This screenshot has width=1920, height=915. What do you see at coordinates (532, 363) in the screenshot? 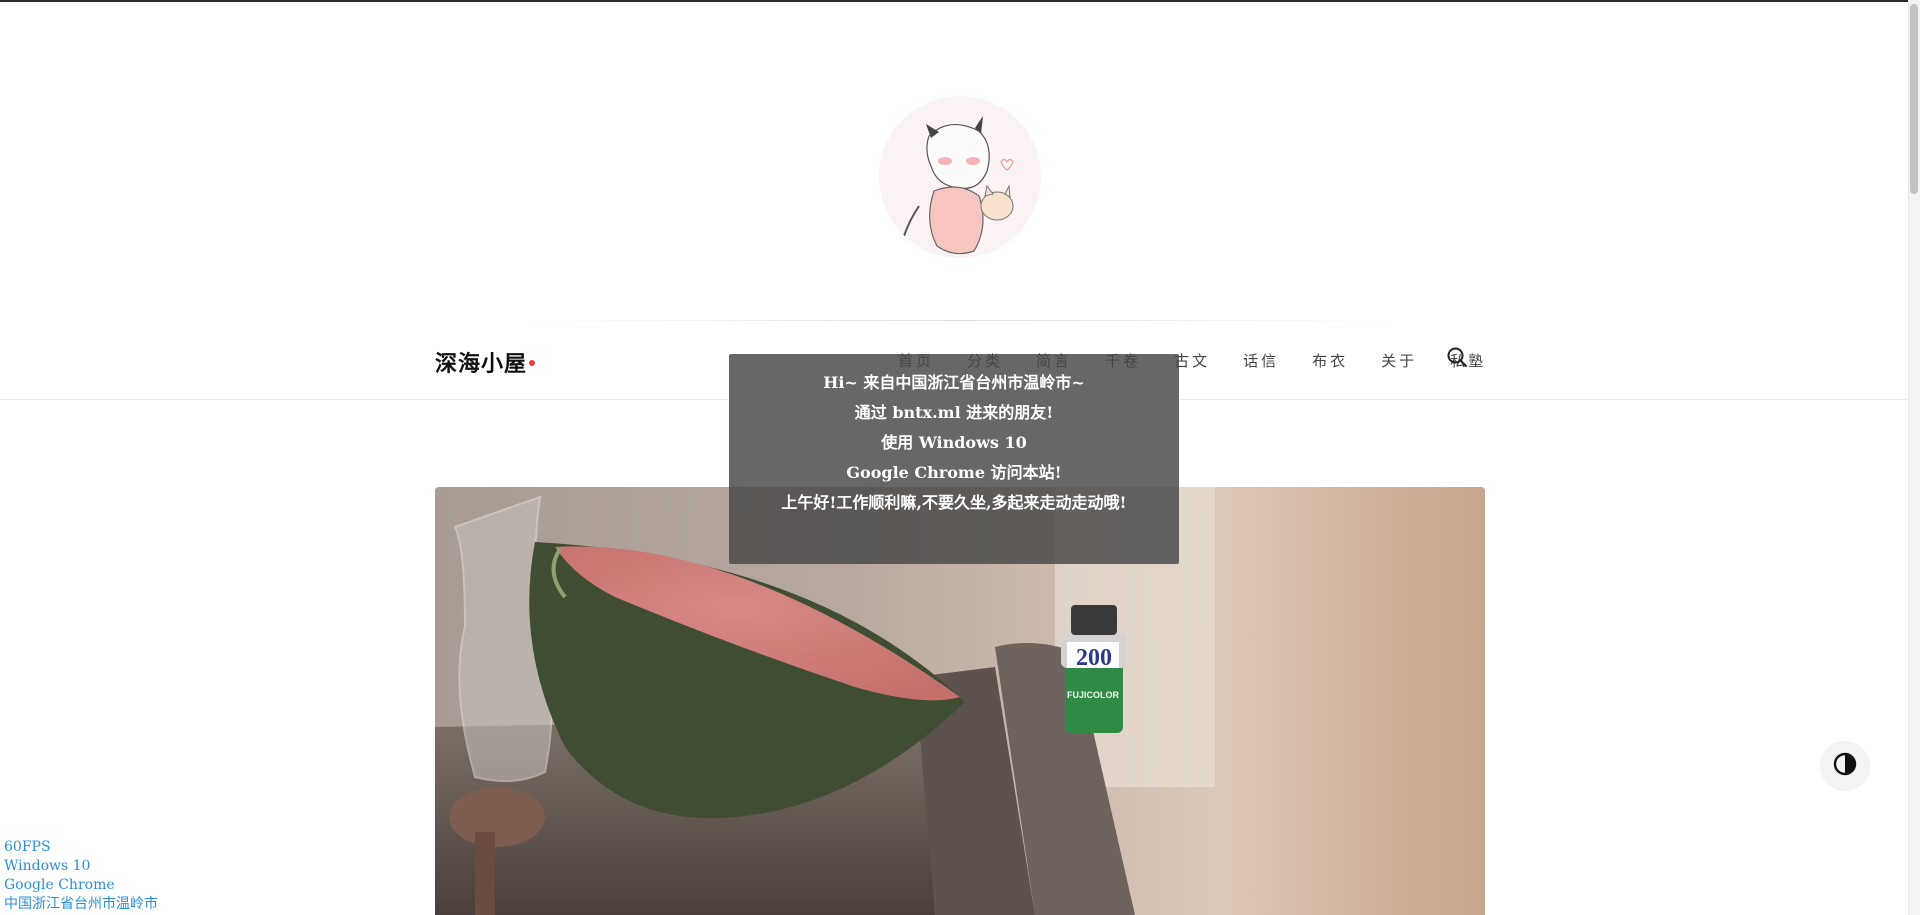
I see `site-title-dot` at bounding box center [532, 363].